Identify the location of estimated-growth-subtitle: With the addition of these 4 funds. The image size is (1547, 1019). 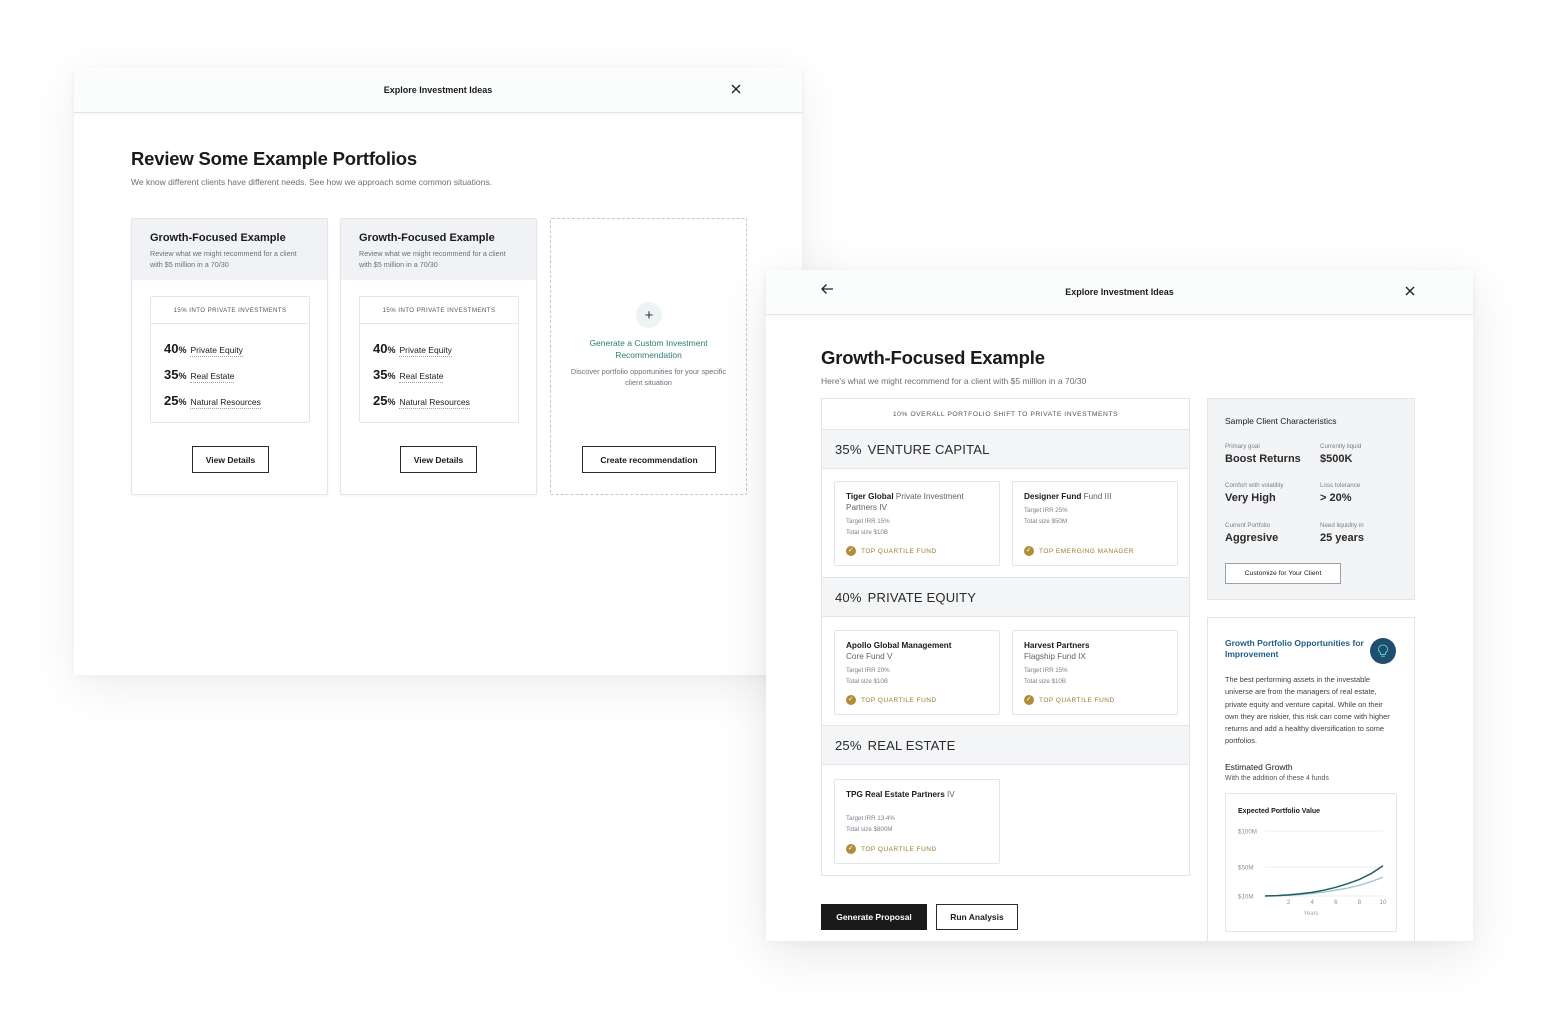
(1277, 778).